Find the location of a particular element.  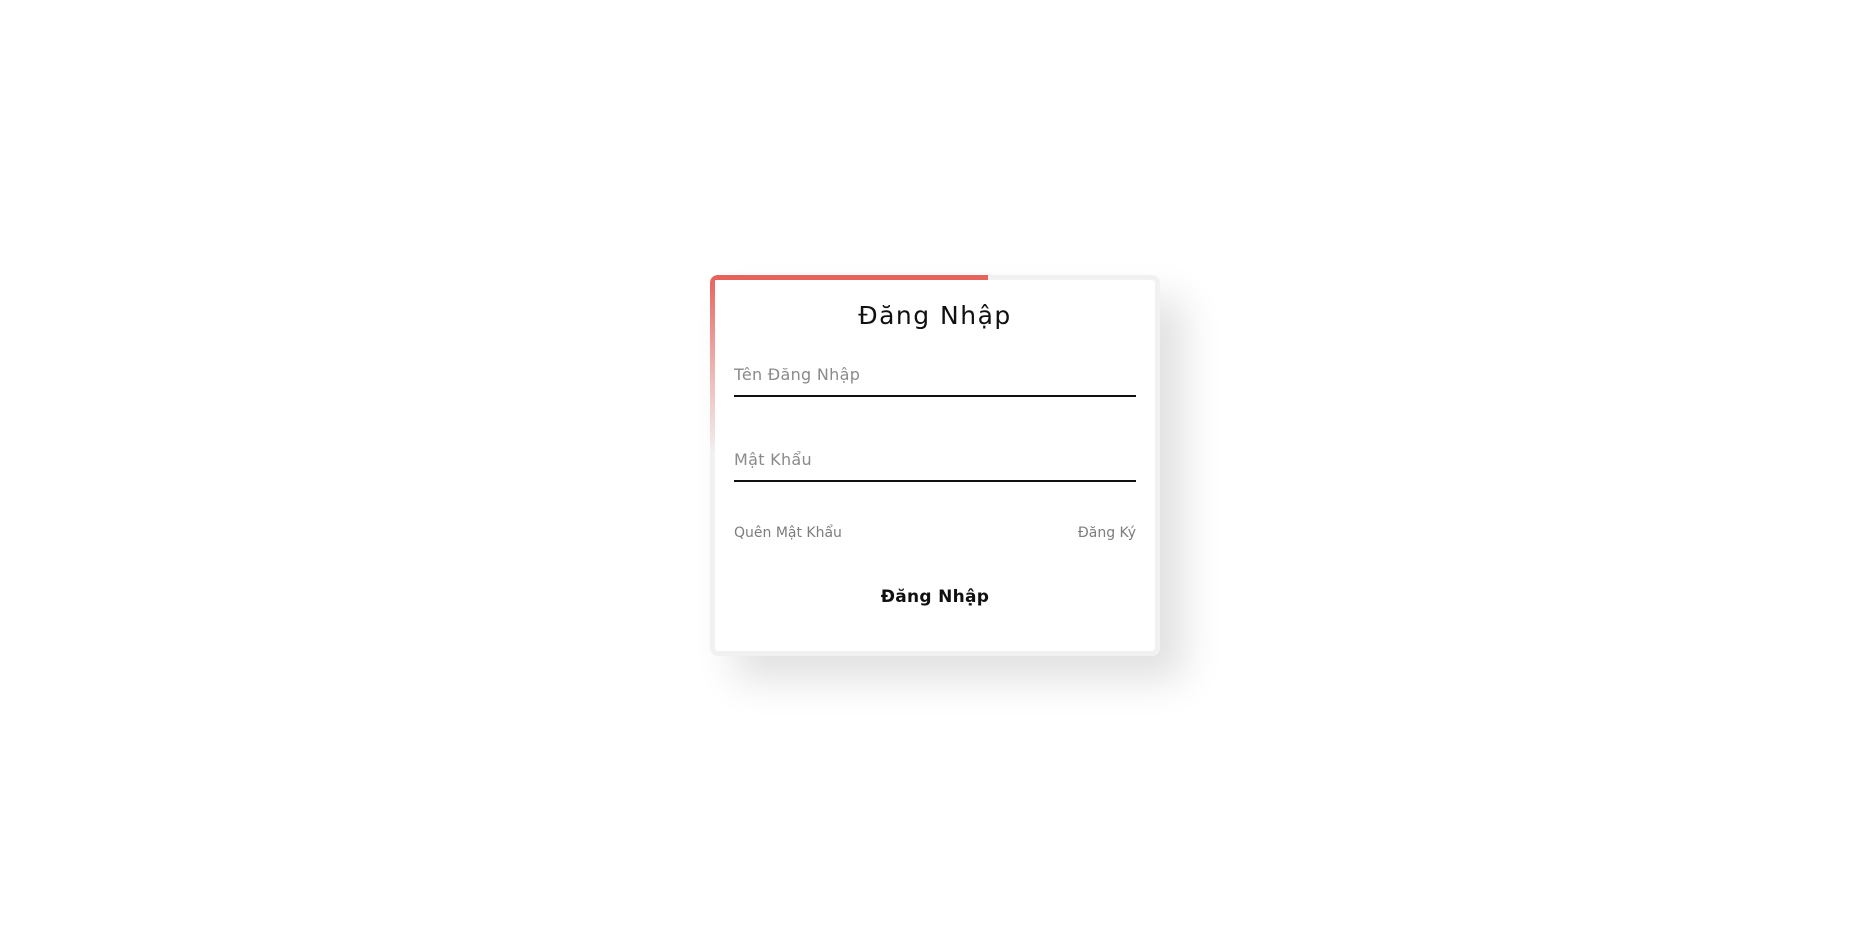

accent-bar-top is located at coordinates (849, 277).